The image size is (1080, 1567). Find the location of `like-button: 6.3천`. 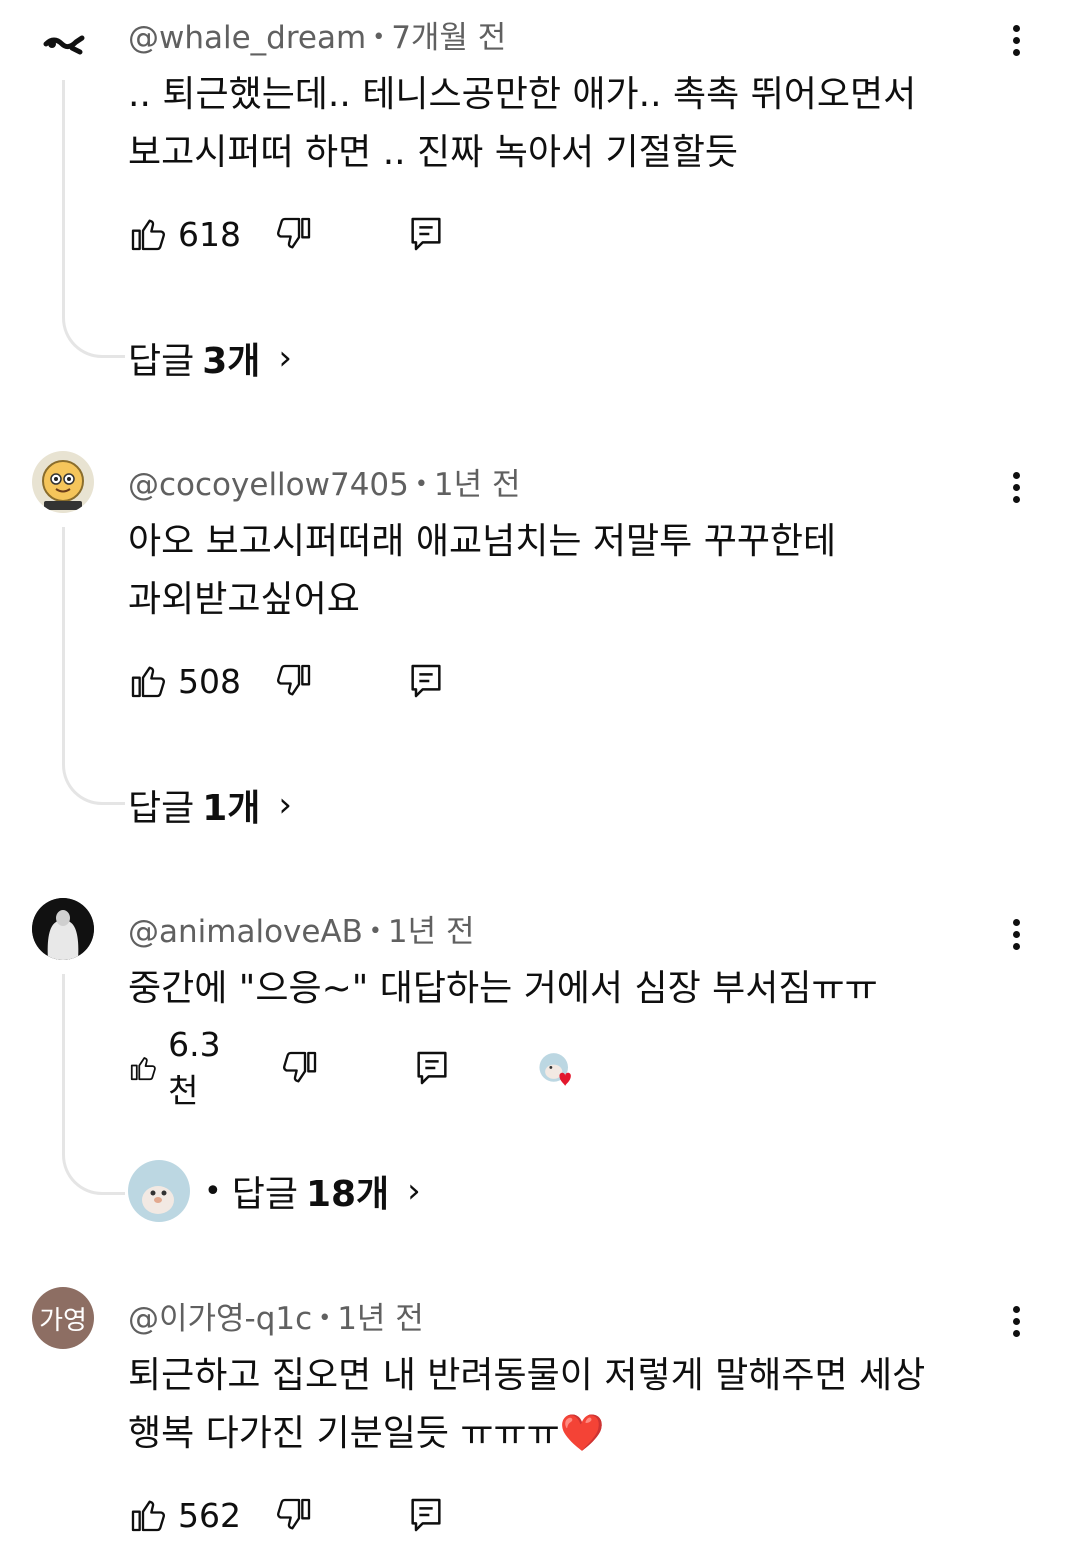

like-button: 6.3천 is located at coordinates (179, 1067).